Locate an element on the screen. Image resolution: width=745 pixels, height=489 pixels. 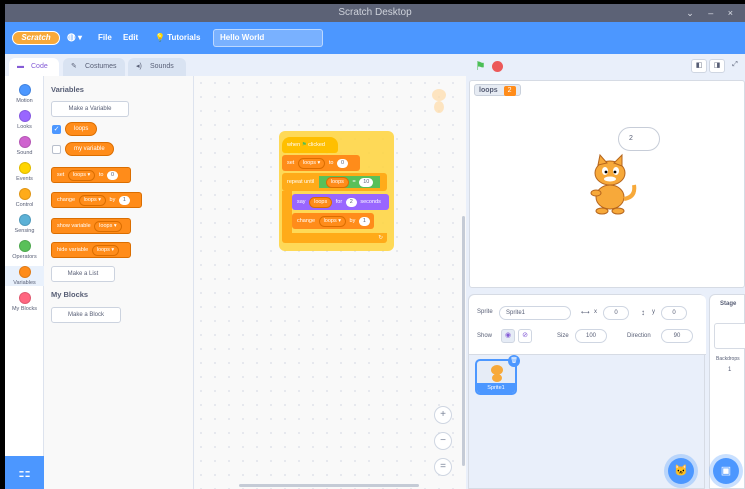
show-label: Show is located at coordinates (485, 336).